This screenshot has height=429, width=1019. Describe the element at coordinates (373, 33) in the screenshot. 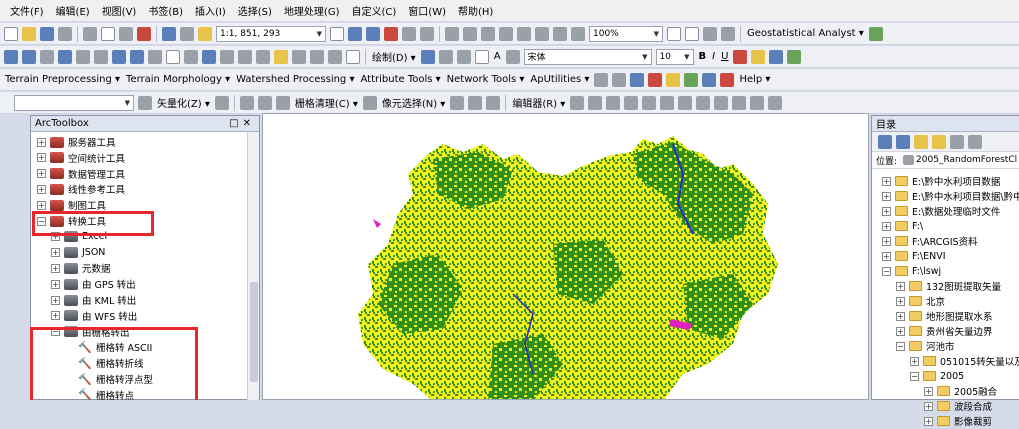

I see `catalog-icon` at that location.